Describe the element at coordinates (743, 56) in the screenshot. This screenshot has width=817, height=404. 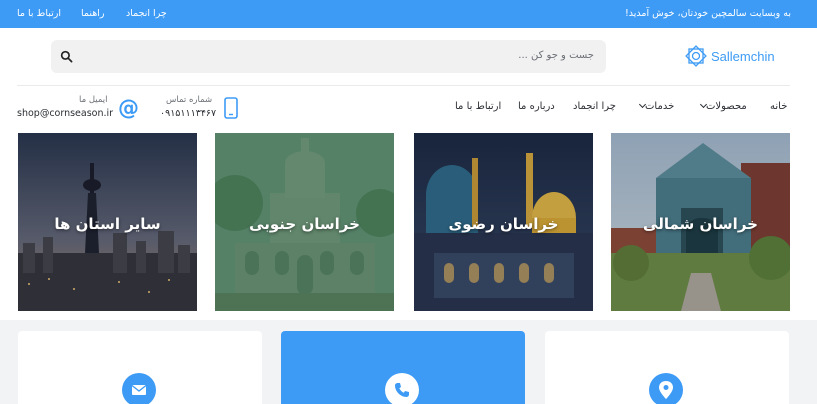
I see `logo-text: Sallemchin` at that location.